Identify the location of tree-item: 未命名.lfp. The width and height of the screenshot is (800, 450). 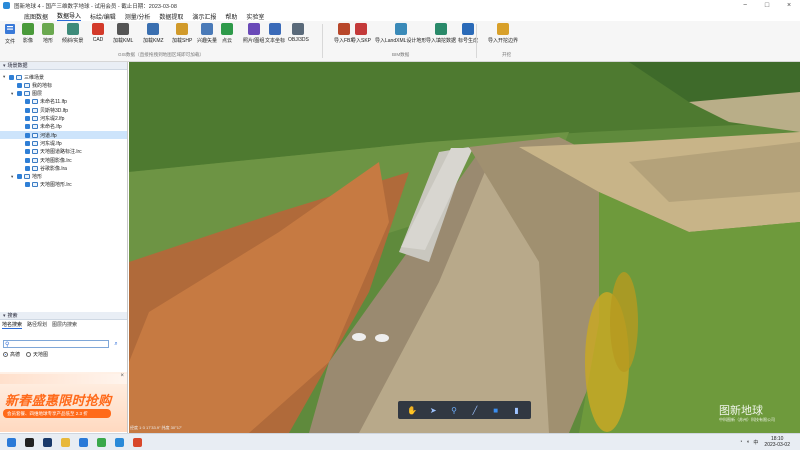
(63, 127).